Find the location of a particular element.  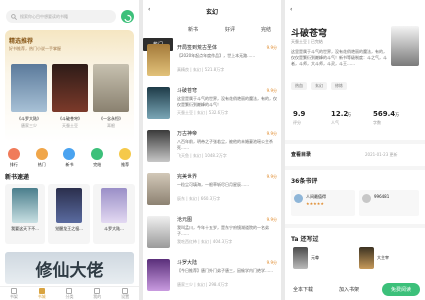

book-author: 天蚕土豆 | 已完结 is located at coordinates (307, 41).